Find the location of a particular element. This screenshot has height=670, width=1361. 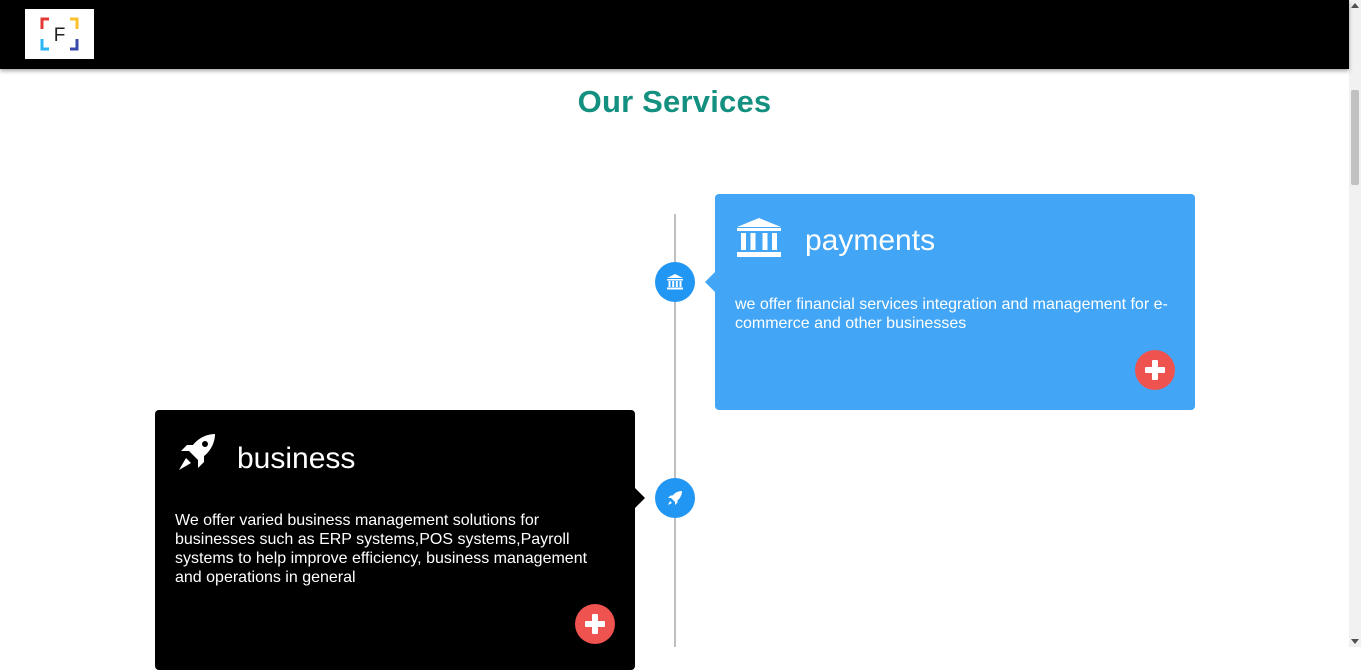

timeline-node-business is located at coordinates (675, 498).